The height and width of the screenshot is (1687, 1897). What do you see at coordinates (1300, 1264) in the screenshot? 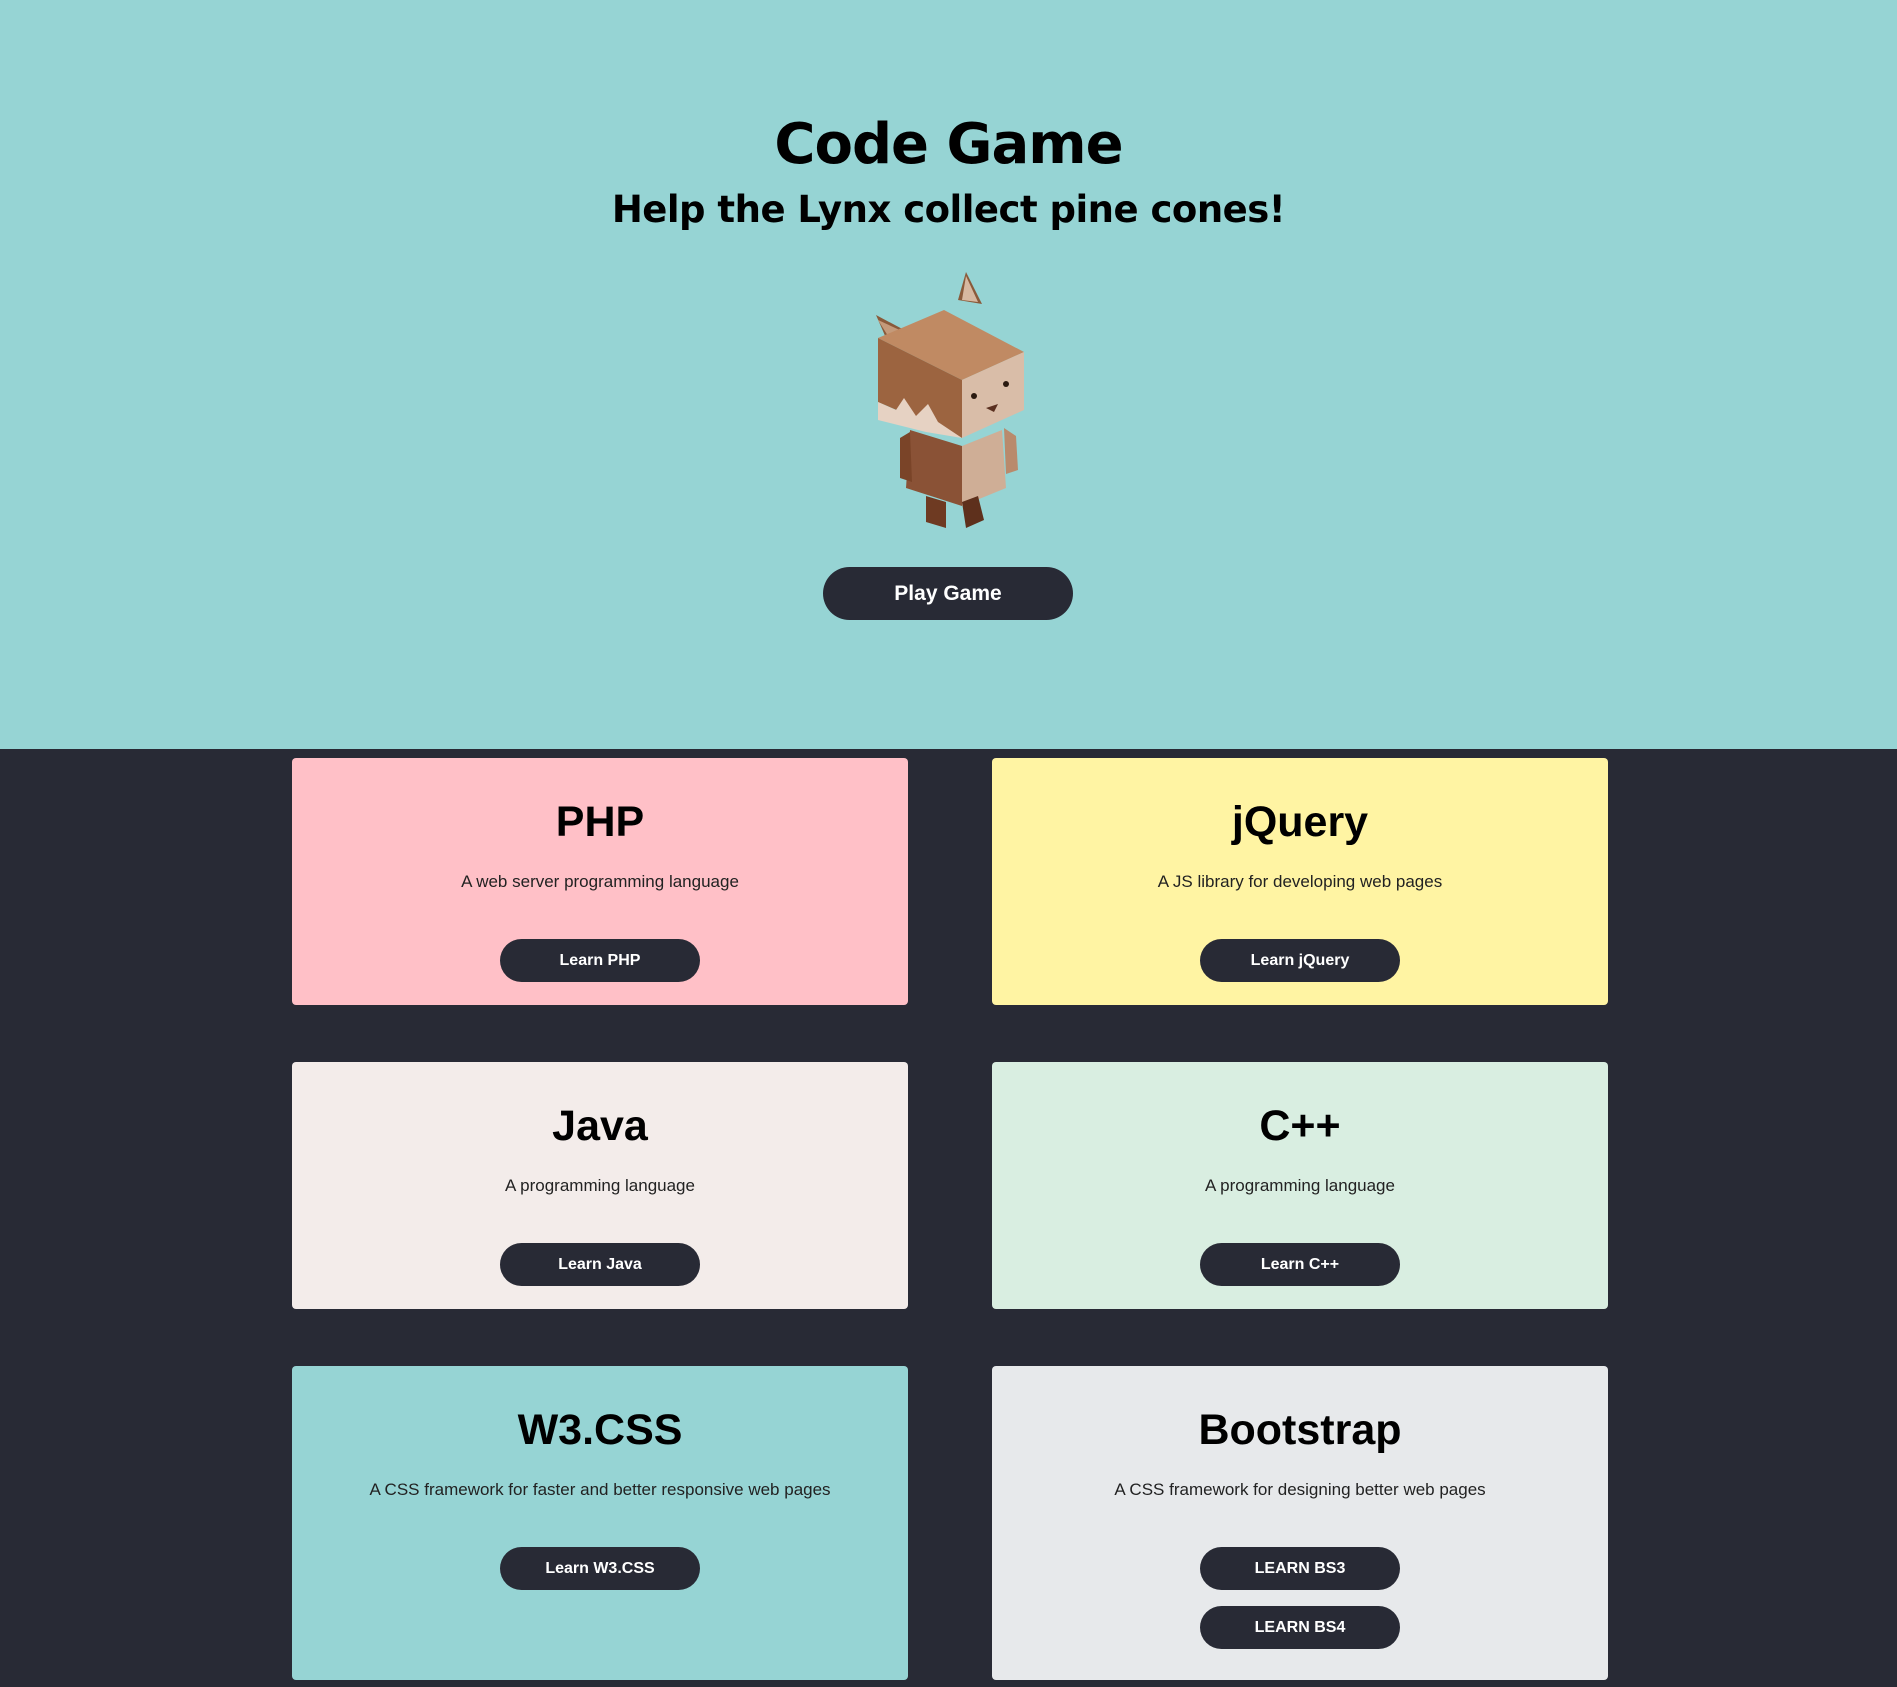
I see `learn-cpp-button: Learn C++` at bounding box center [1300, 1264].